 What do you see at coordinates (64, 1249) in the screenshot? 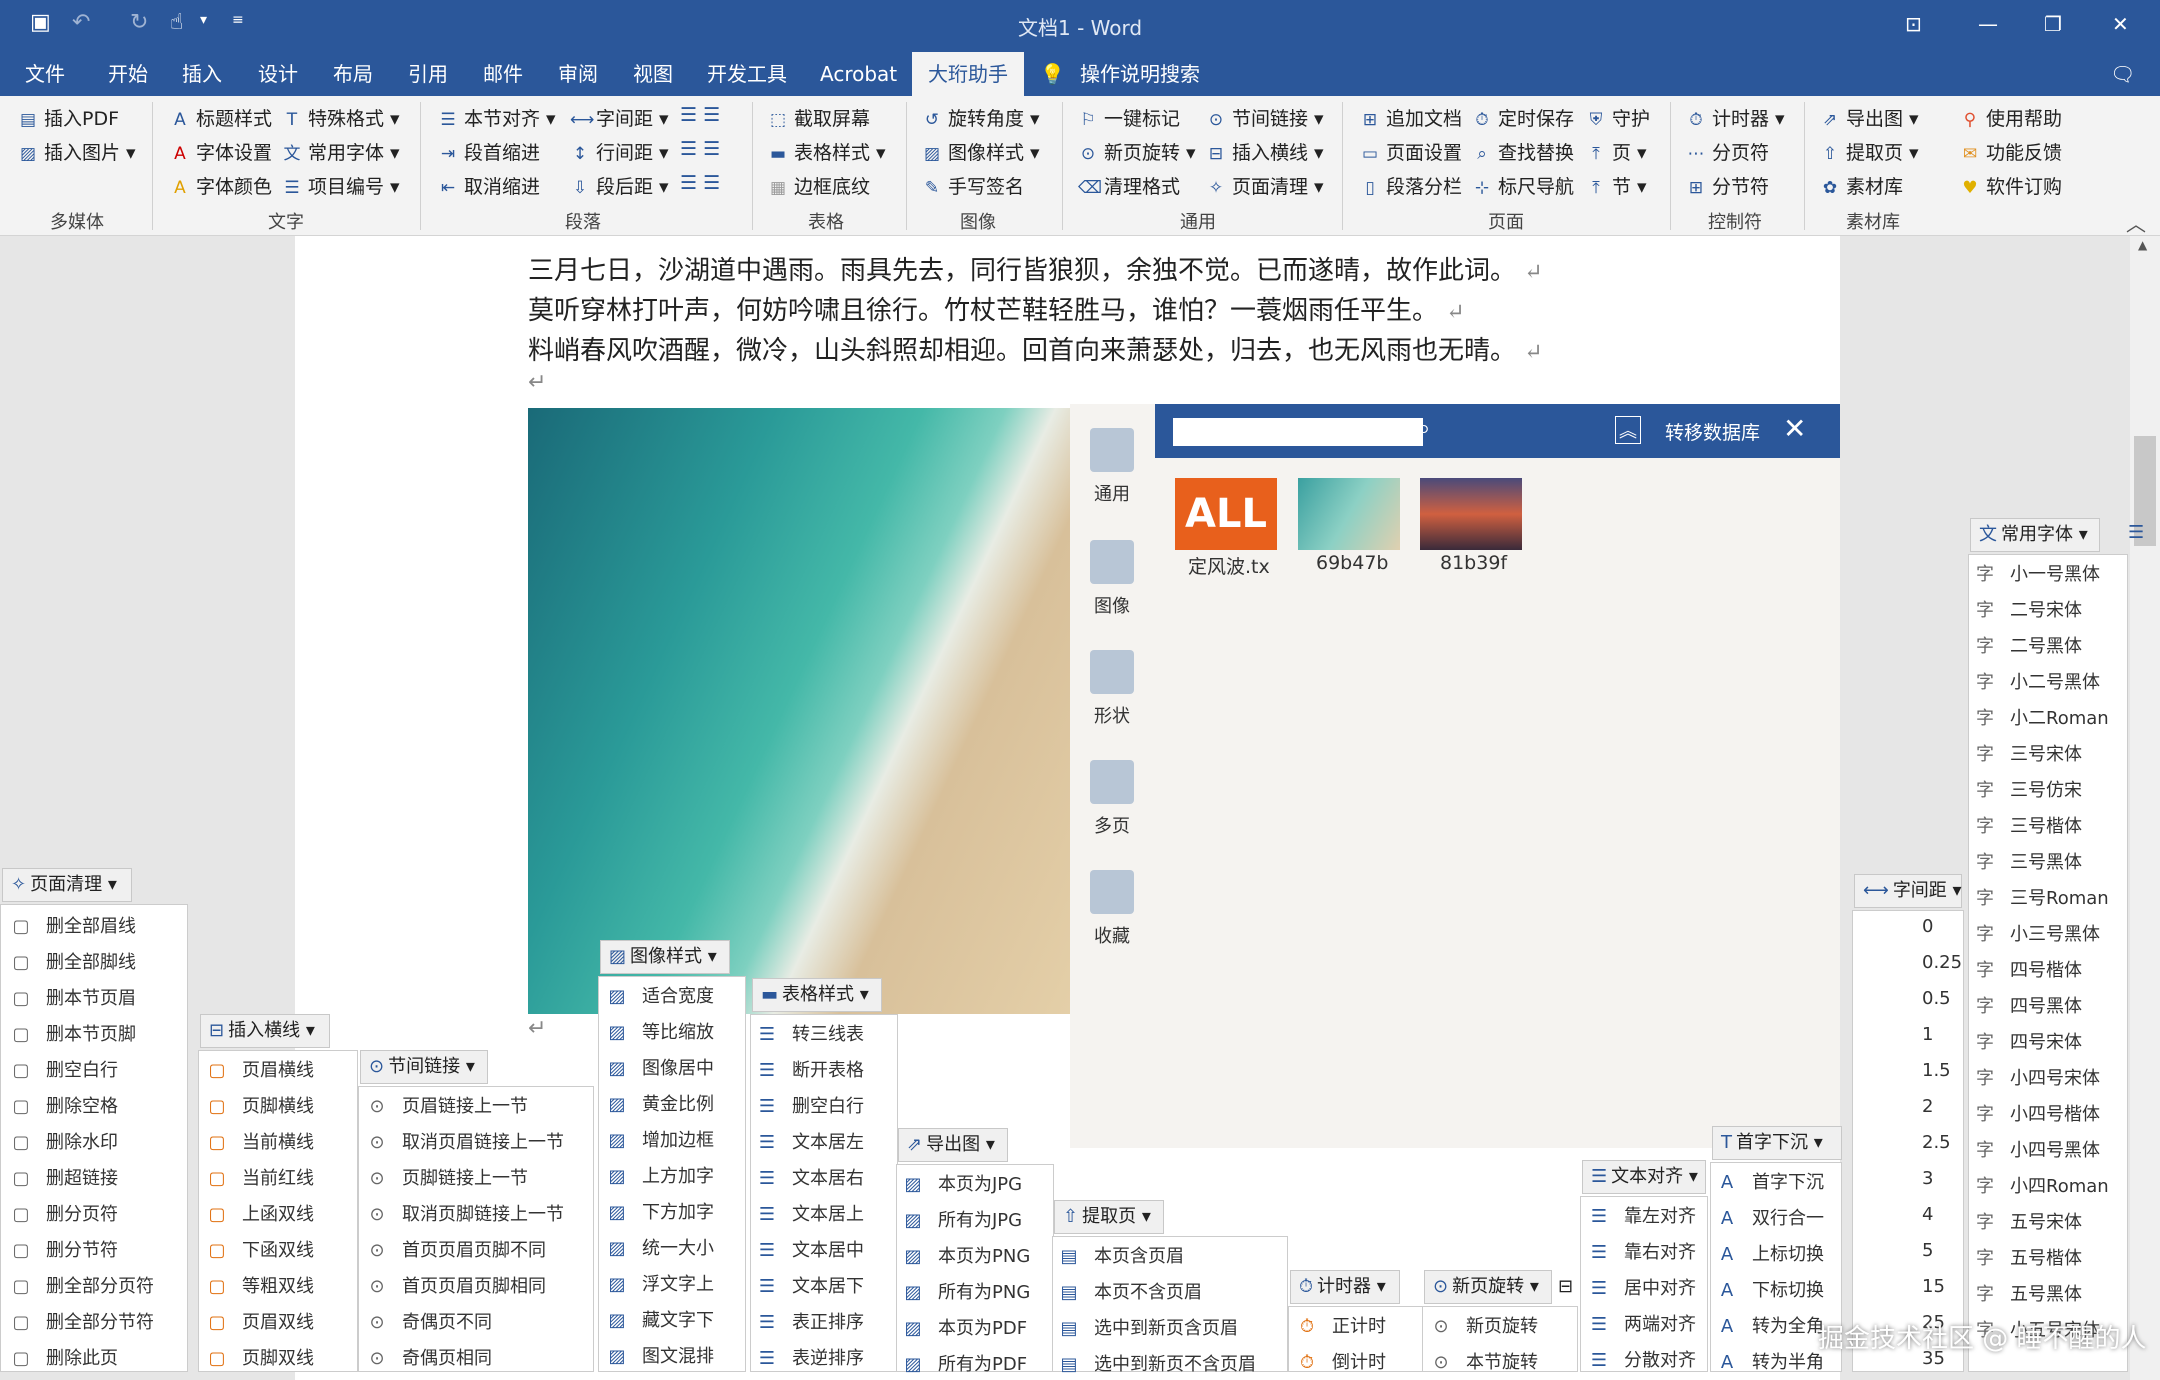
I see `page-clean-item: ▢ 删分节符` at bounding box center [64, 1249].